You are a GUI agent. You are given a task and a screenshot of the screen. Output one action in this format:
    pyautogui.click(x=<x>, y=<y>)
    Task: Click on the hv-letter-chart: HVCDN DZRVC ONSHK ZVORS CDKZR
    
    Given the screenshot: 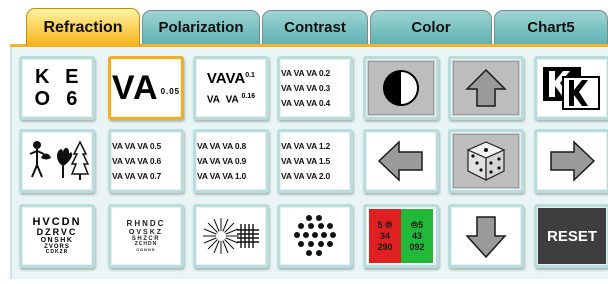 What is the action you would take?
    pyautogui.click(x=56, y=236)
    